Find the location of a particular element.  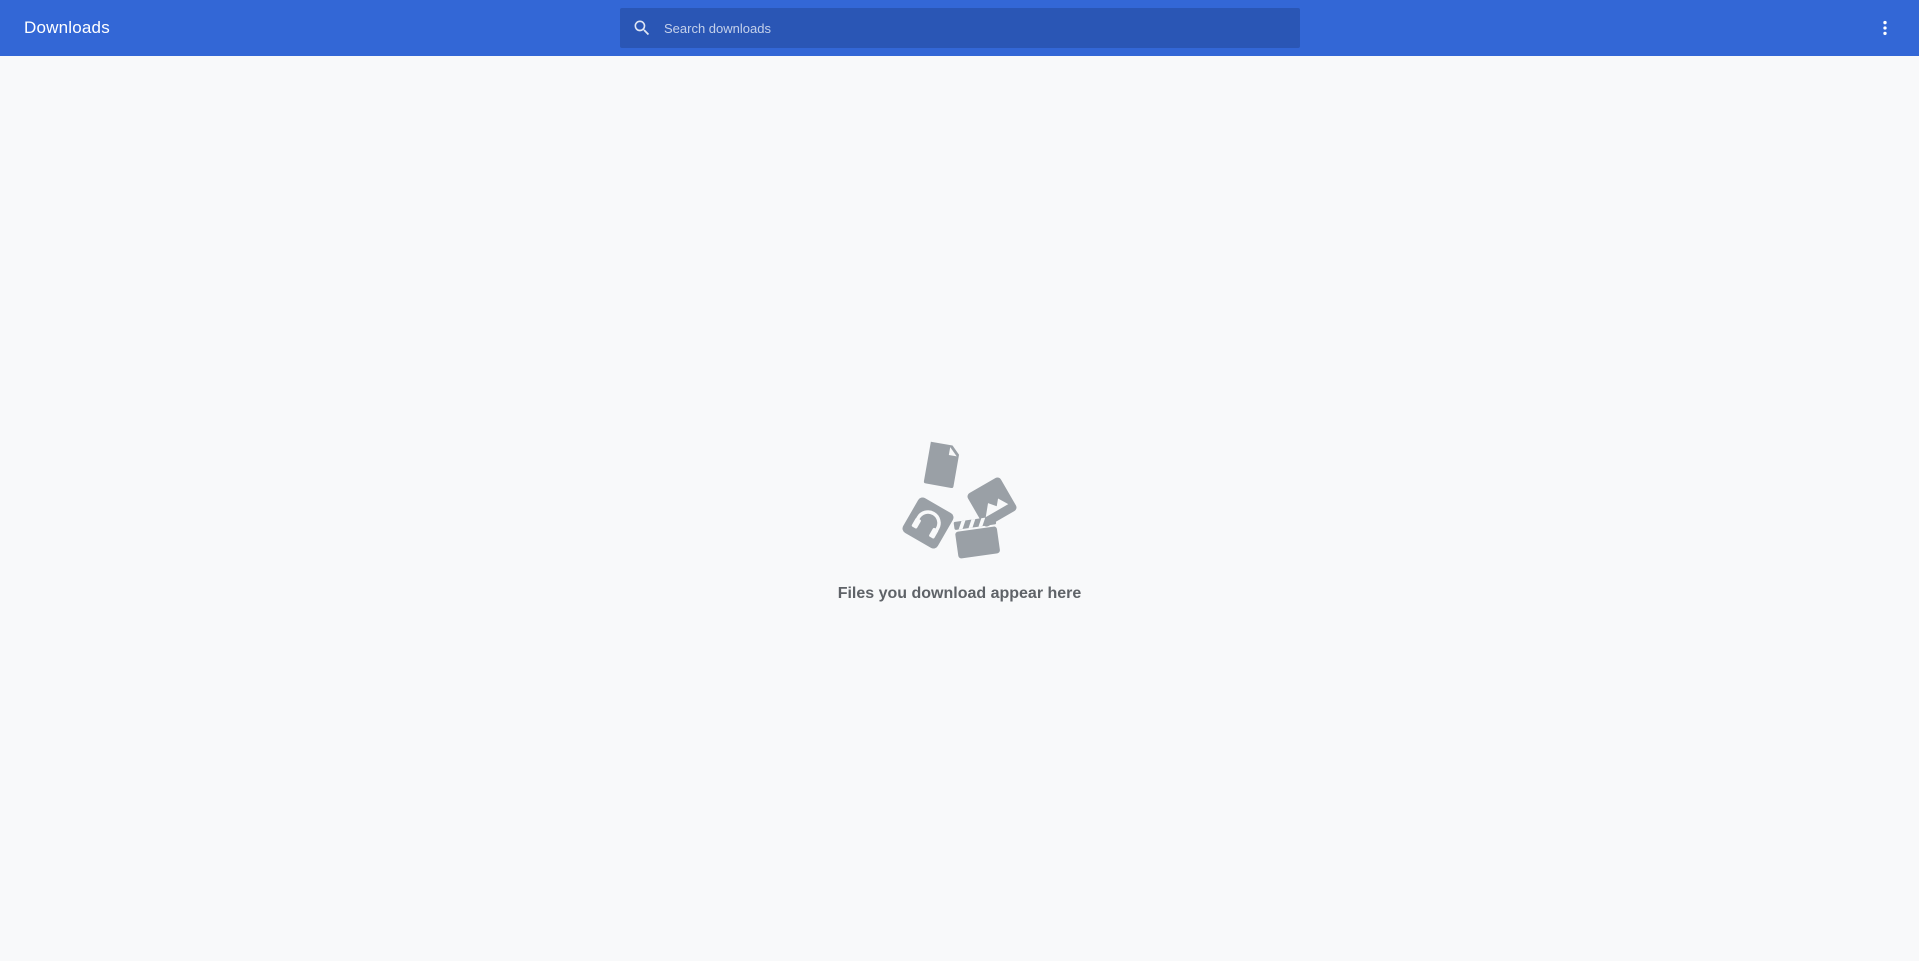

audio-icon is located at coordinates (928, 523).